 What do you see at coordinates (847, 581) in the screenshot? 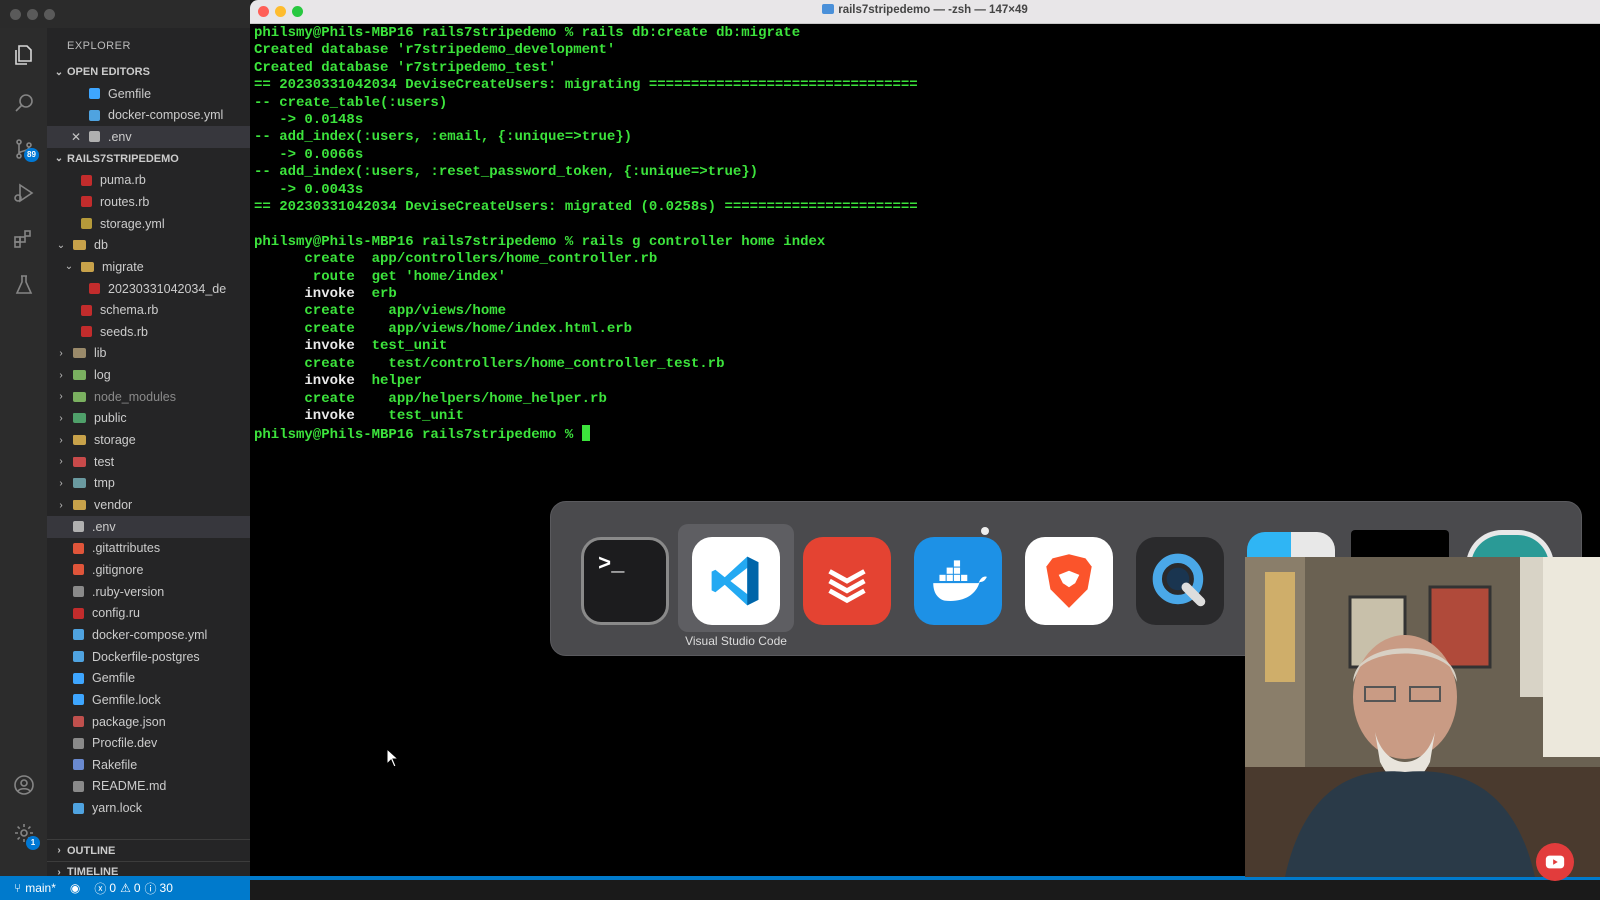
I see `todoist-app-icon` at bounding box center [847, 581].